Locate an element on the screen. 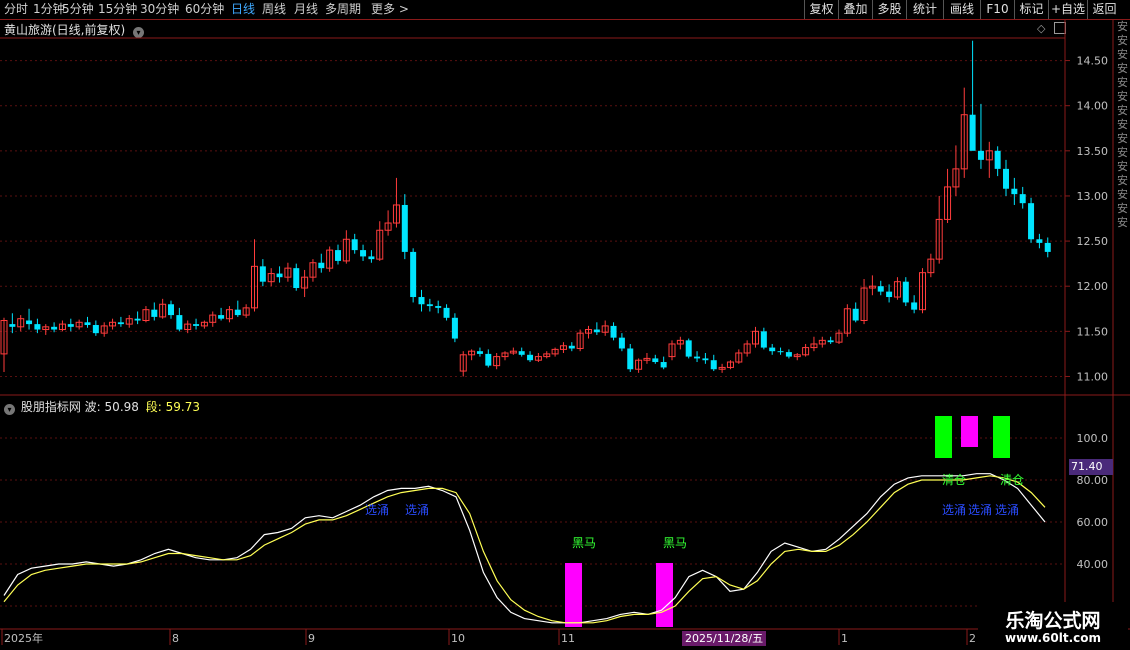 This screenshot has height=650, width=1130. price-tick-label: 13.50 is located at coordinates (1093, 151).